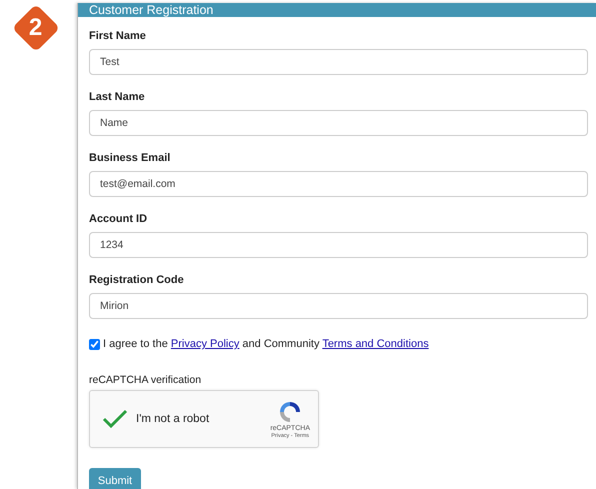 The image size is (596, 489). What do you see at coordinates (130, 159) in the screenshot?
I see `field-label: Business Email` at bounding box center [130, 159].